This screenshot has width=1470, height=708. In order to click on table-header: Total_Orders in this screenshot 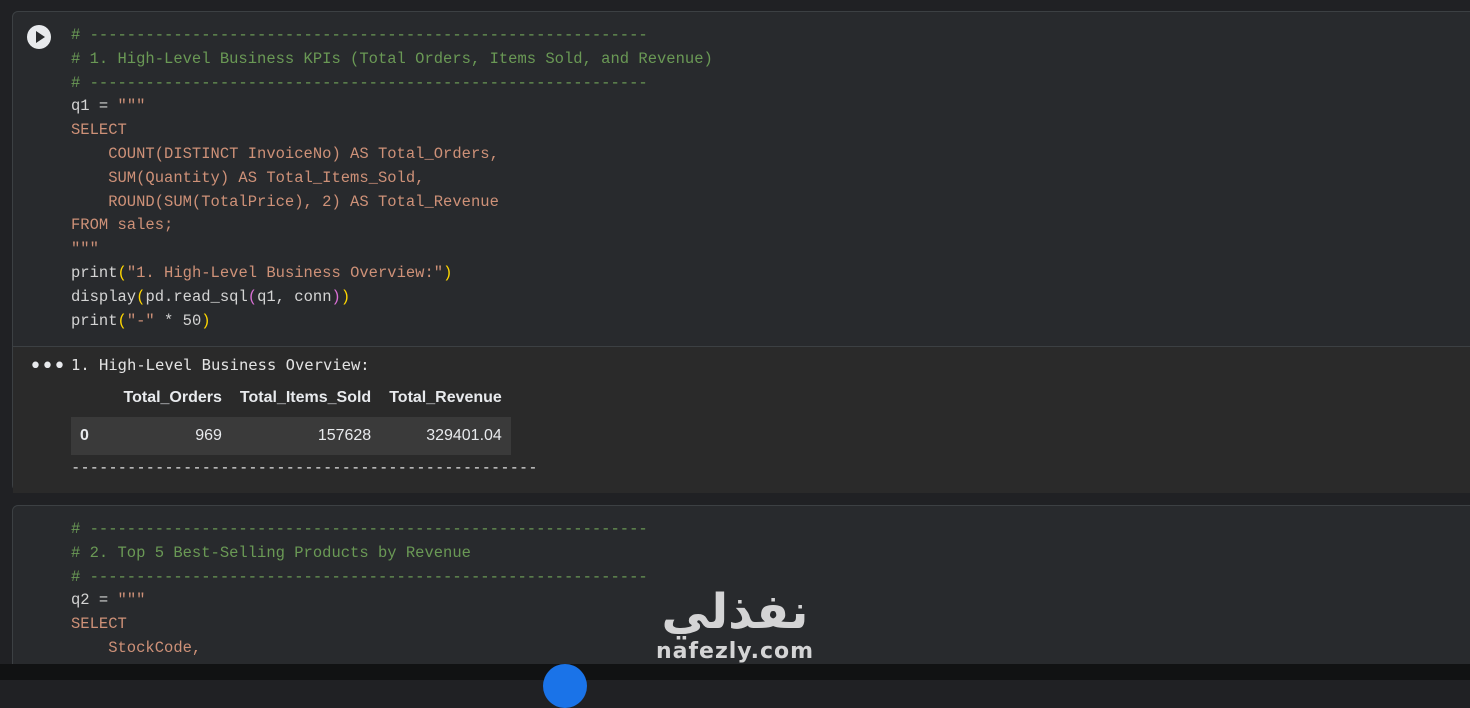, I will do `click(172, 397)`.